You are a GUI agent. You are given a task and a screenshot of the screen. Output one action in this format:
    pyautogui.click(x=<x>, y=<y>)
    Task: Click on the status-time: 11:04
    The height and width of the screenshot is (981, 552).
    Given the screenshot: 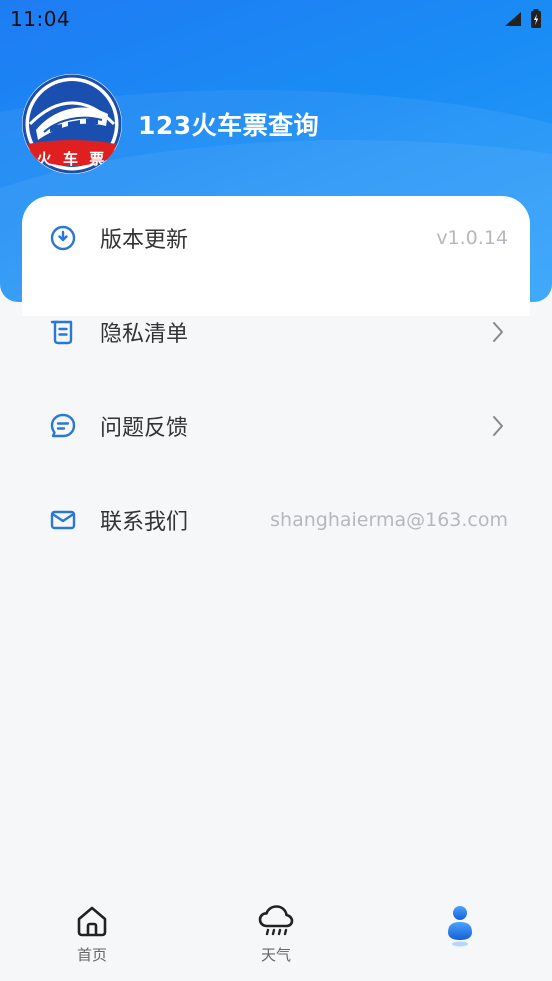 What is the action you would take?
    pyautogui.click(x=40, y=19)
    